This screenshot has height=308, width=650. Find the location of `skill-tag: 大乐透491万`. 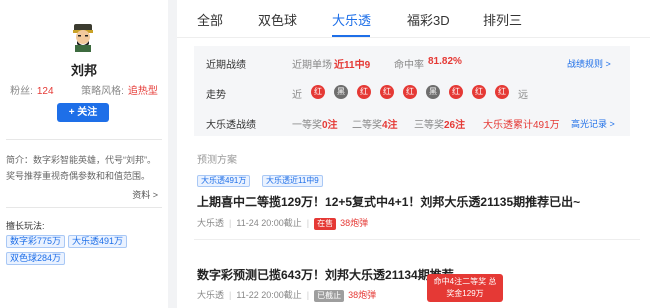

skill-tag: 大乐透491万 is located at coordinates (98, 241).